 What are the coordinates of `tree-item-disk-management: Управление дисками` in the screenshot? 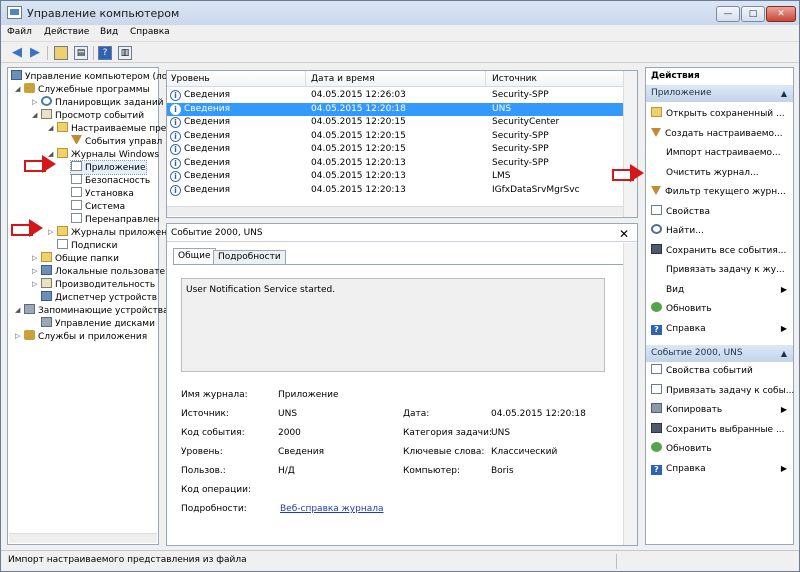 It's located at (98, 323).